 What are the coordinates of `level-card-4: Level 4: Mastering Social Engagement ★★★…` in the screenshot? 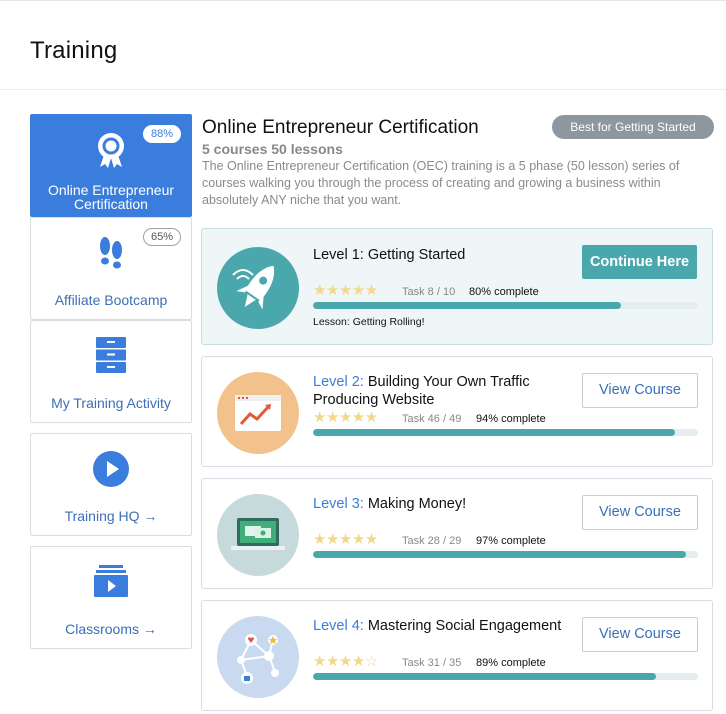 It's located at (457, 655).